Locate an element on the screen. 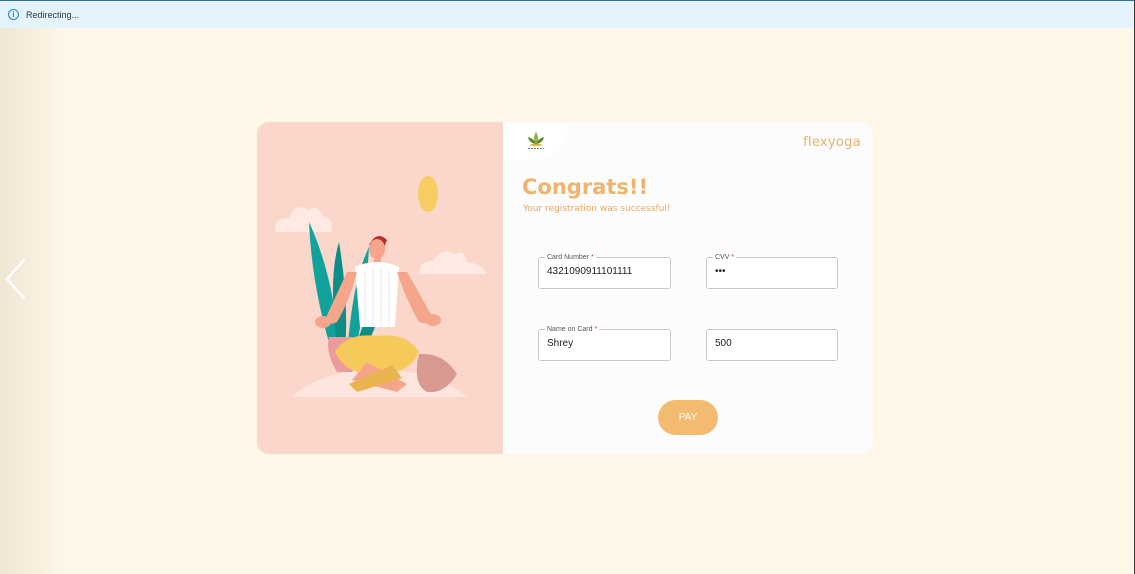 The width and height of the screenshot is (1135, 574). logo-badge is located at coordinates (535, 141).